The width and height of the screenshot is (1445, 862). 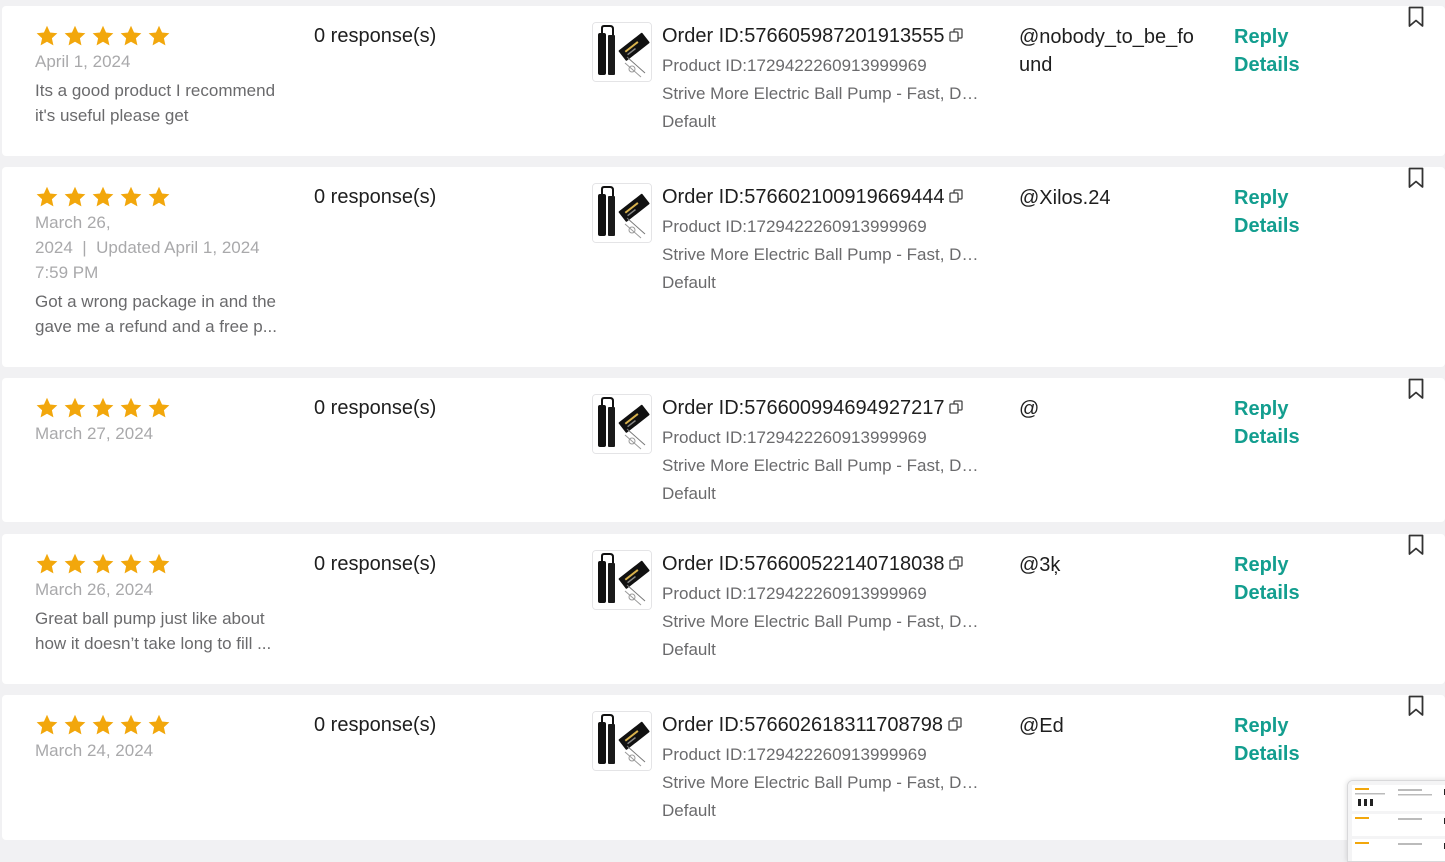 What do you see at coordinates (803, 36) in the screenshot?
I see `order-id-text: Order ID:576605987201913555` at bounding box center [803, 36].